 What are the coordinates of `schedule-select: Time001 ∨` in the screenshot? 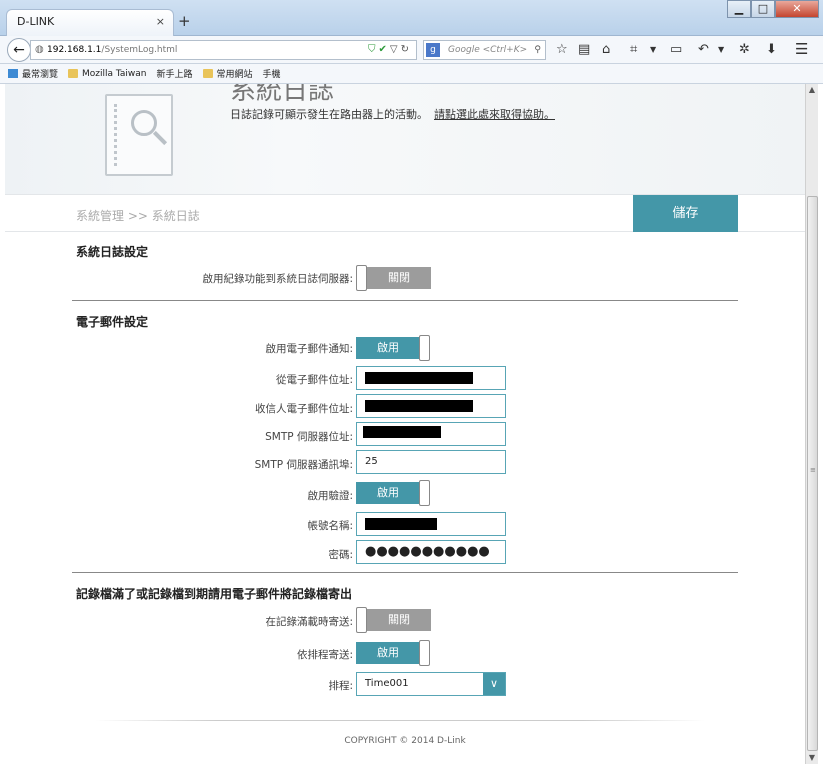 It's located at (431, 684).